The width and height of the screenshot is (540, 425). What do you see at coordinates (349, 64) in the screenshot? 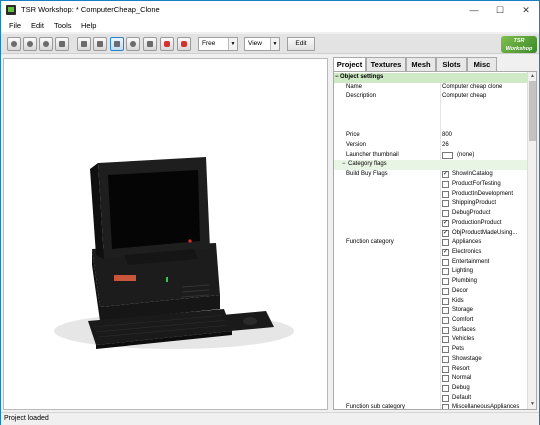
I see `tab-project: Project` at bounding box center [349, 64].